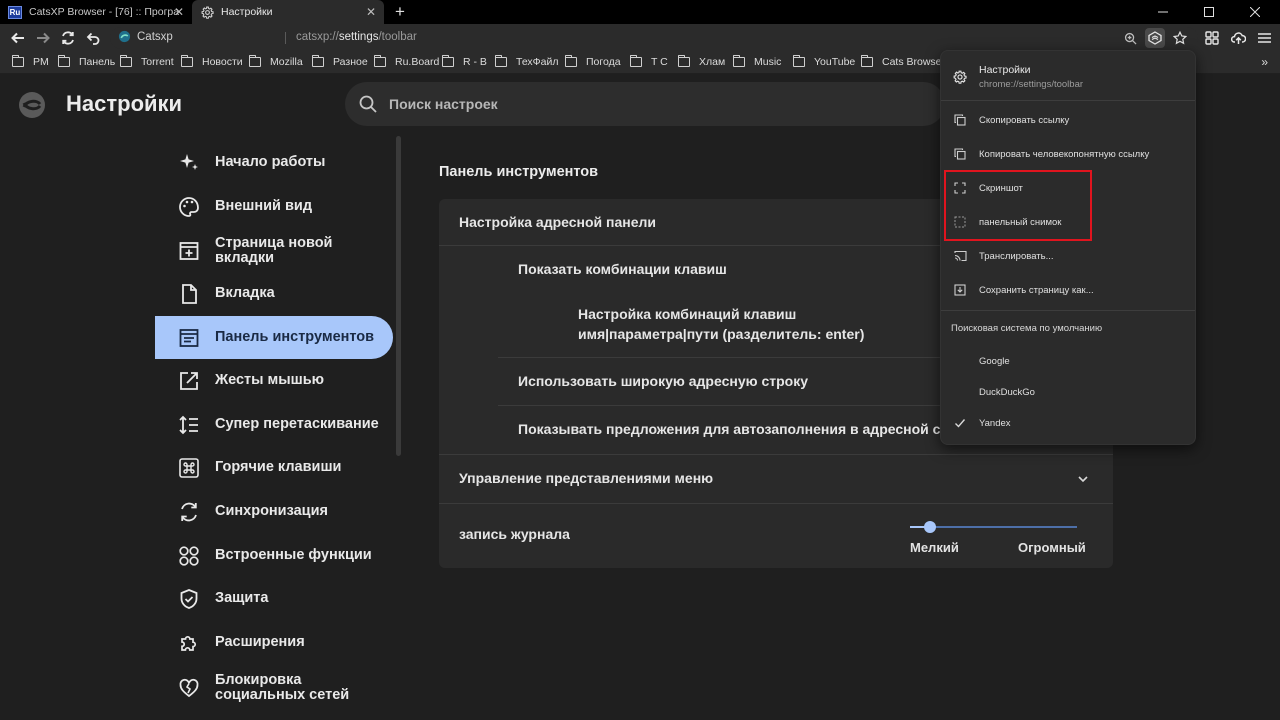 This screenshot has height=720, width=1280. Describe the element at coordinates (86, 61) in the screenshot. I see `bookmark-folder: Панель` at that location.